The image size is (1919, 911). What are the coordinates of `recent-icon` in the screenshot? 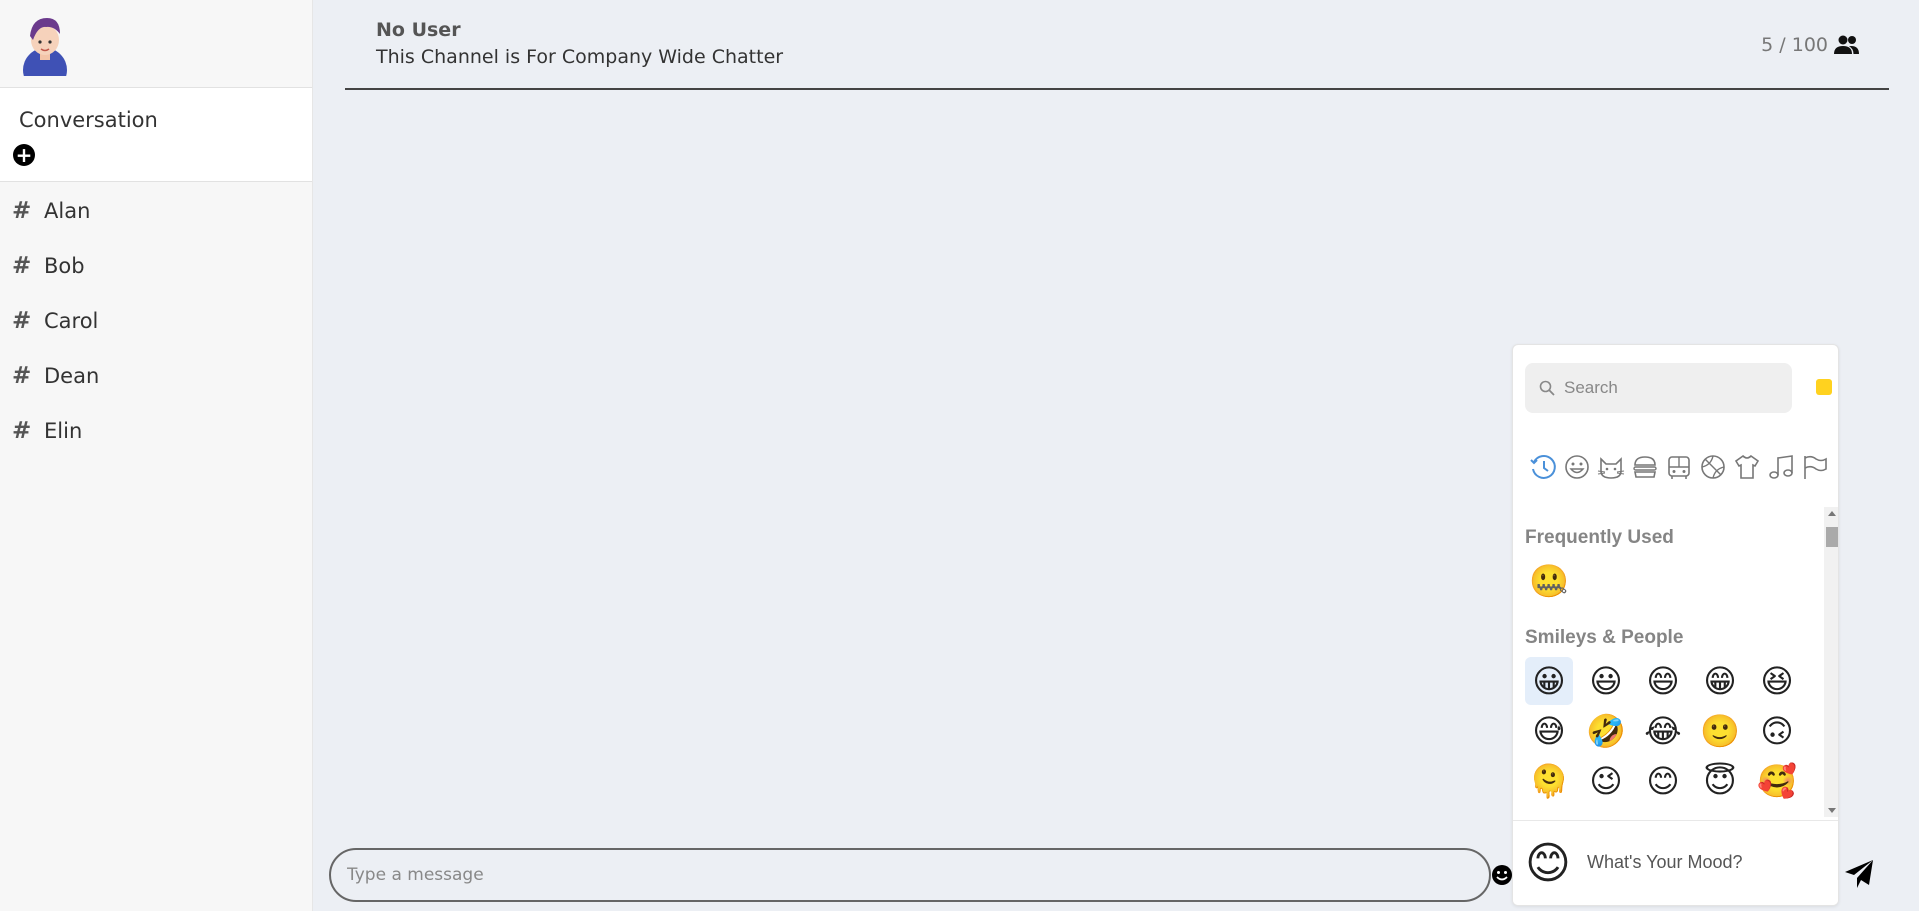 It's located at (1543, 467).